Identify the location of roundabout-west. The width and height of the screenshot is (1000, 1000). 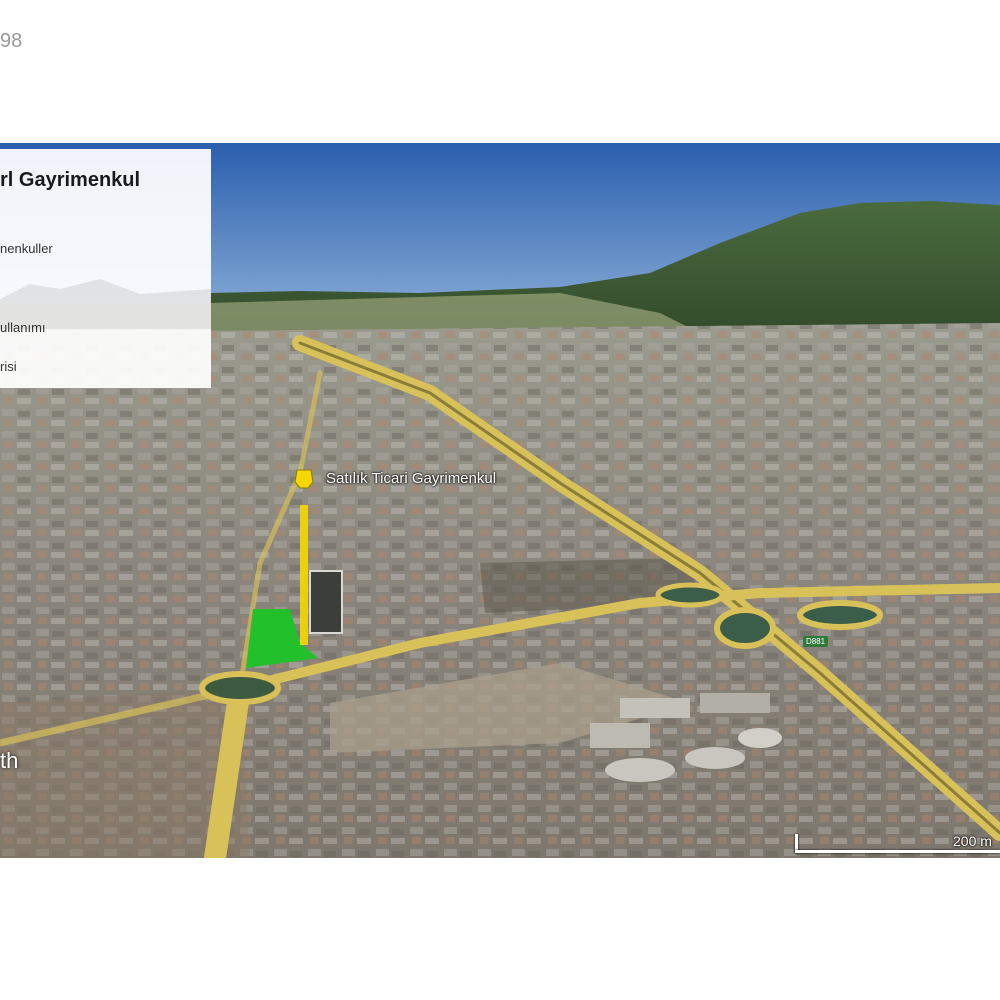
(240, 688).